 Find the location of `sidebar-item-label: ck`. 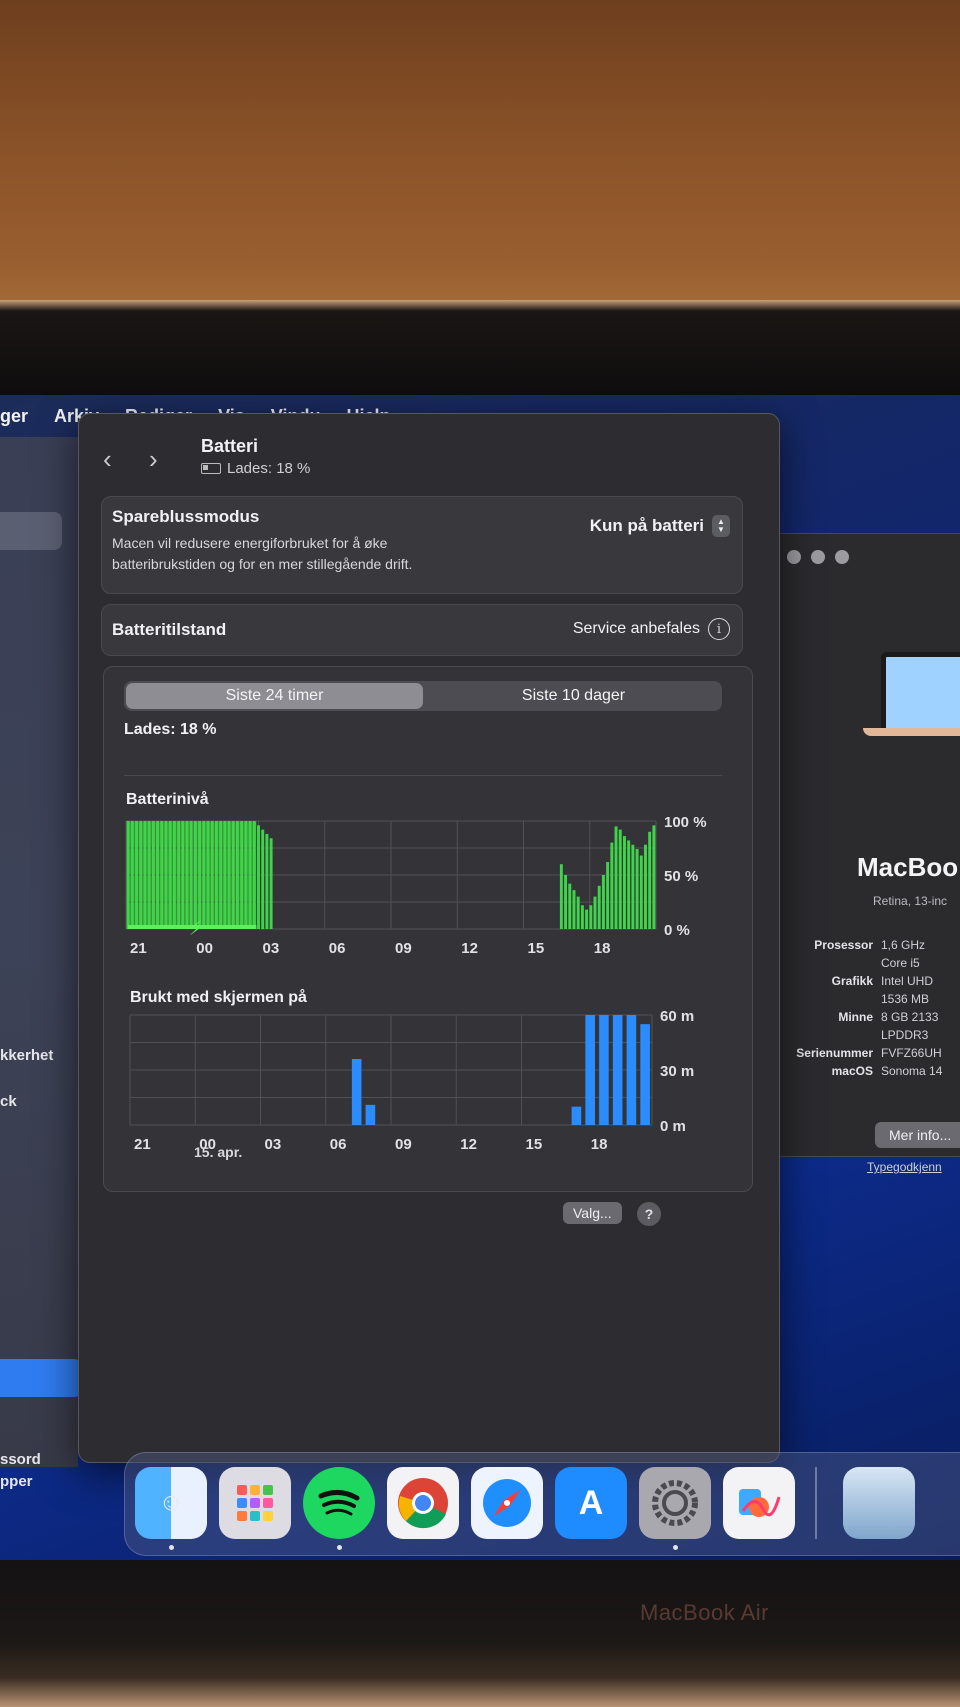

sidebar-item-label: ck is located at coordinates (8, 1101).